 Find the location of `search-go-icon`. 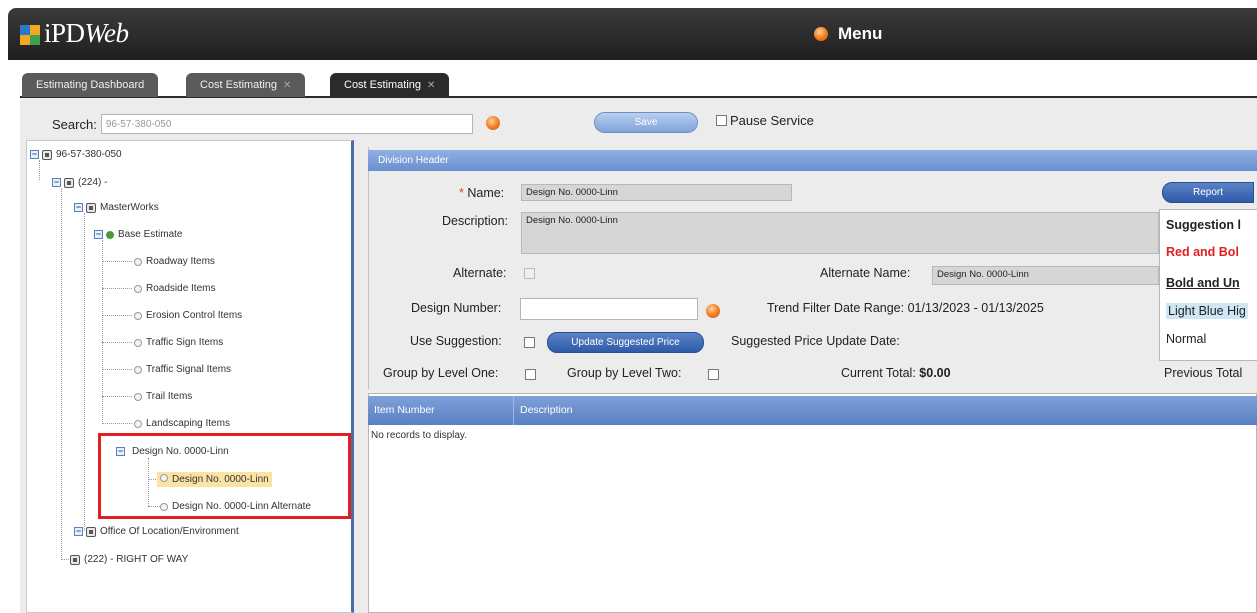

search-go-icon is located at coordinates (493, 123).